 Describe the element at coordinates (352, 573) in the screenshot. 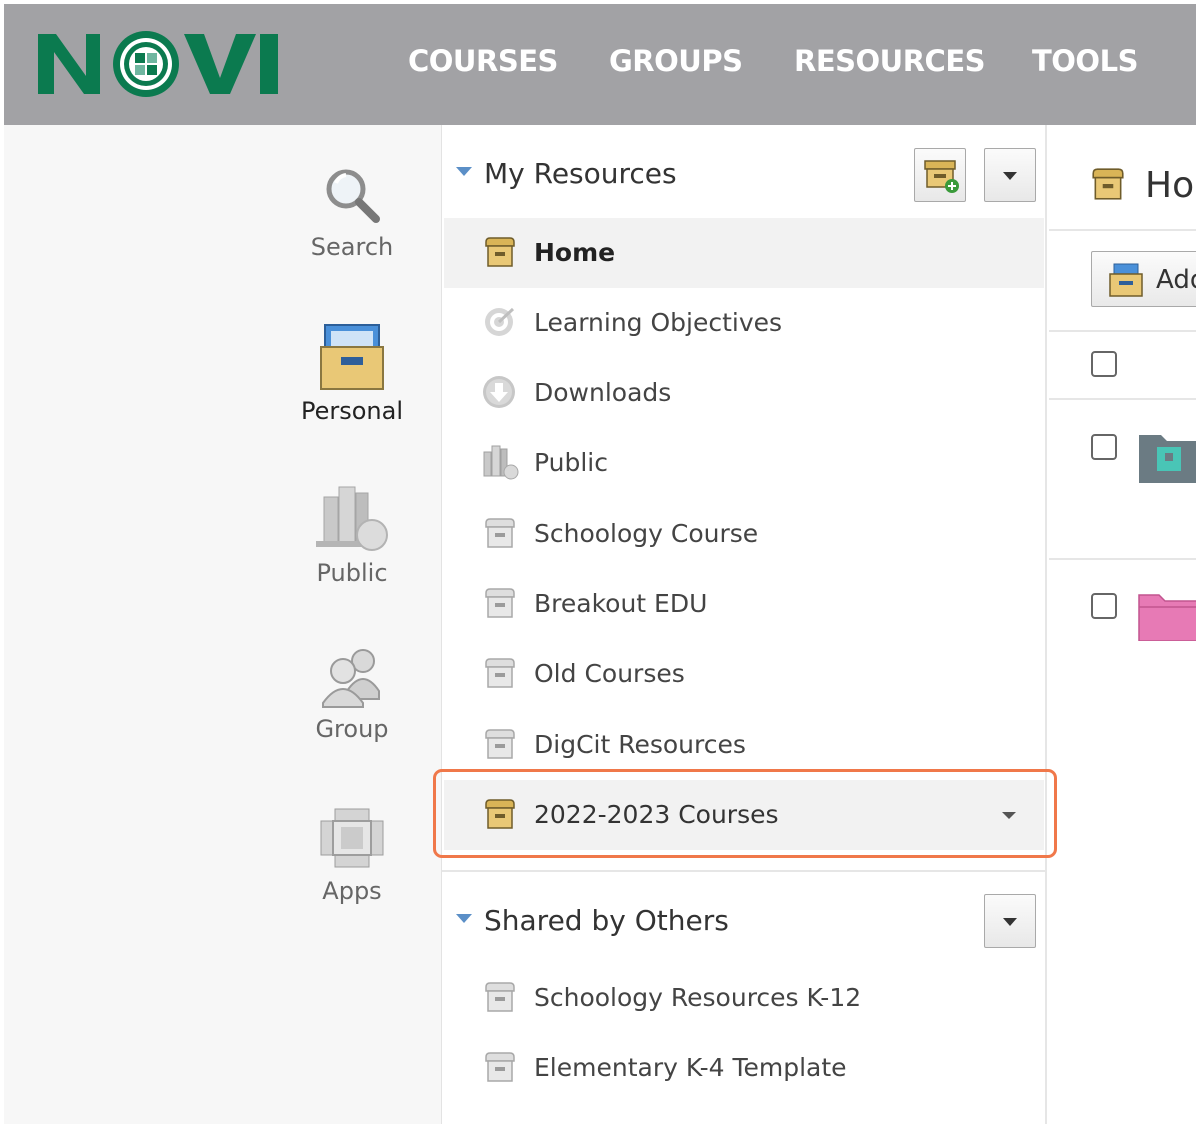

I see `rail-label-public: Public` at that location.